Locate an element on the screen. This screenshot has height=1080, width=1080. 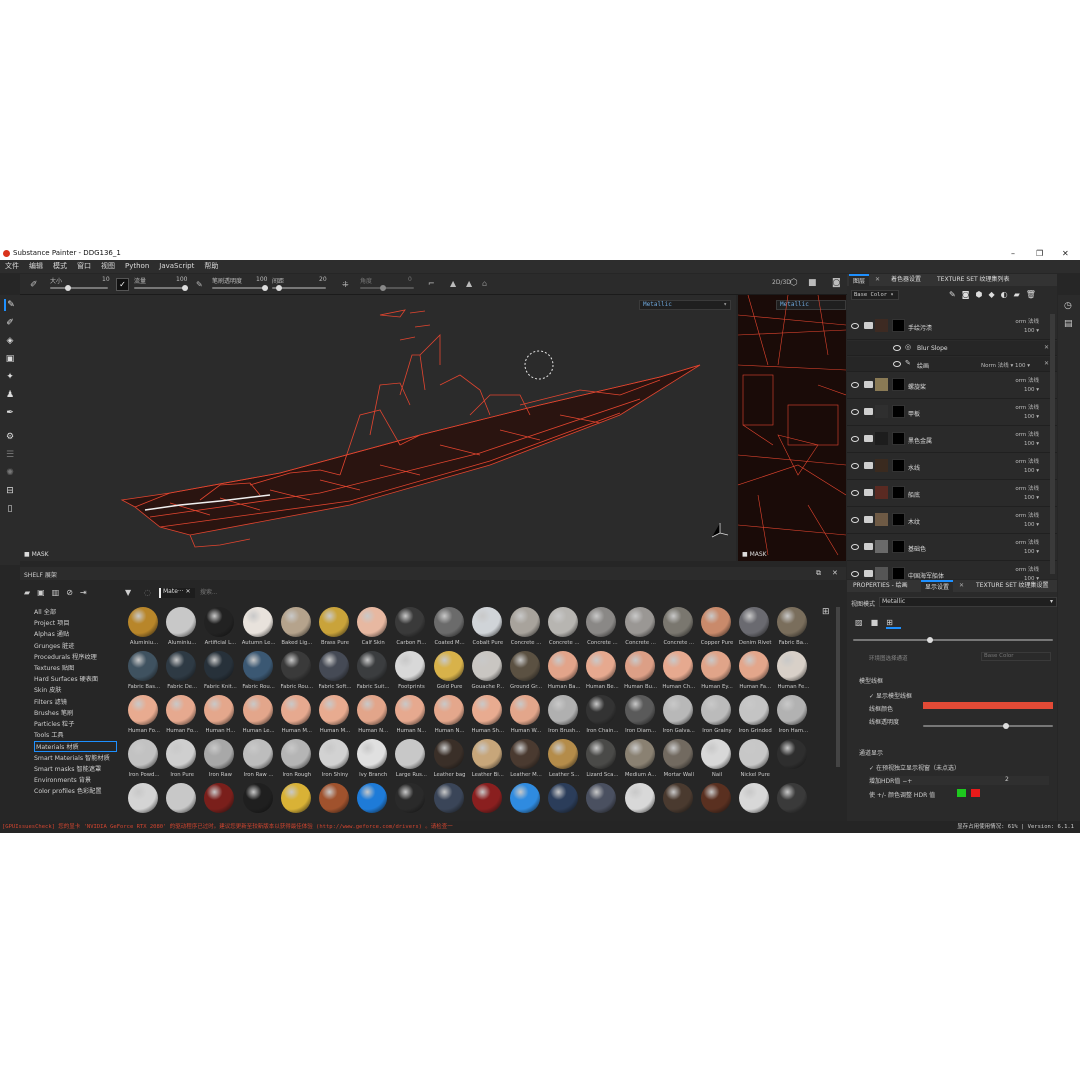
shelf-category-item: Brushes 笔刷 is located at coordinates (53, 712).